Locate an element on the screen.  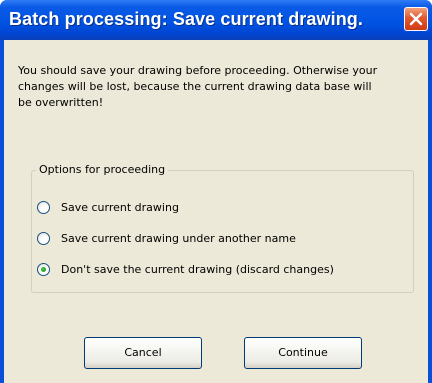
radio-save-under-another-name: Save current drawing under another name is located at coordinates (222, 240).